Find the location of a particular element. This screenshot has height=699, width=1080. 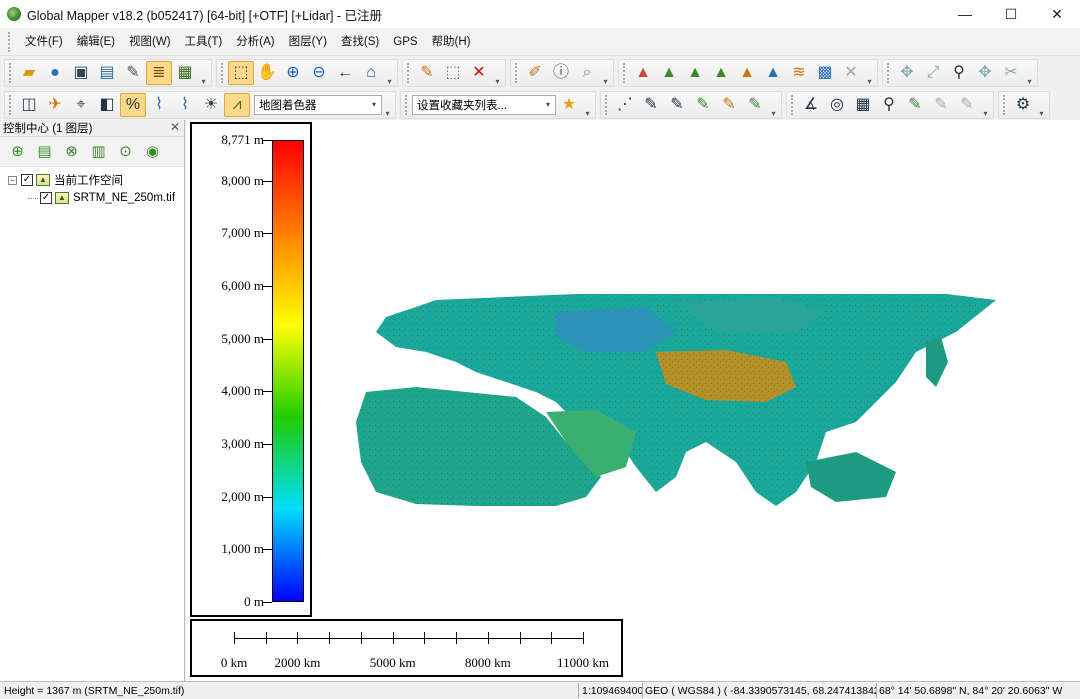

split-icon: ✂ is located at coordinates (1011, 73).